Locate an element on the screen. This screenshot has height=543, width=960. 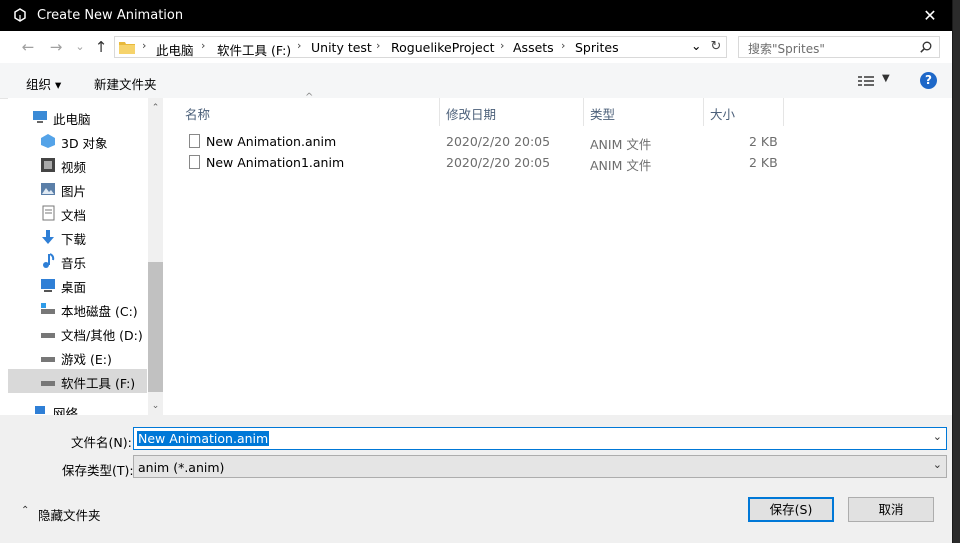
network-icon is located at coordinates (40, 410).